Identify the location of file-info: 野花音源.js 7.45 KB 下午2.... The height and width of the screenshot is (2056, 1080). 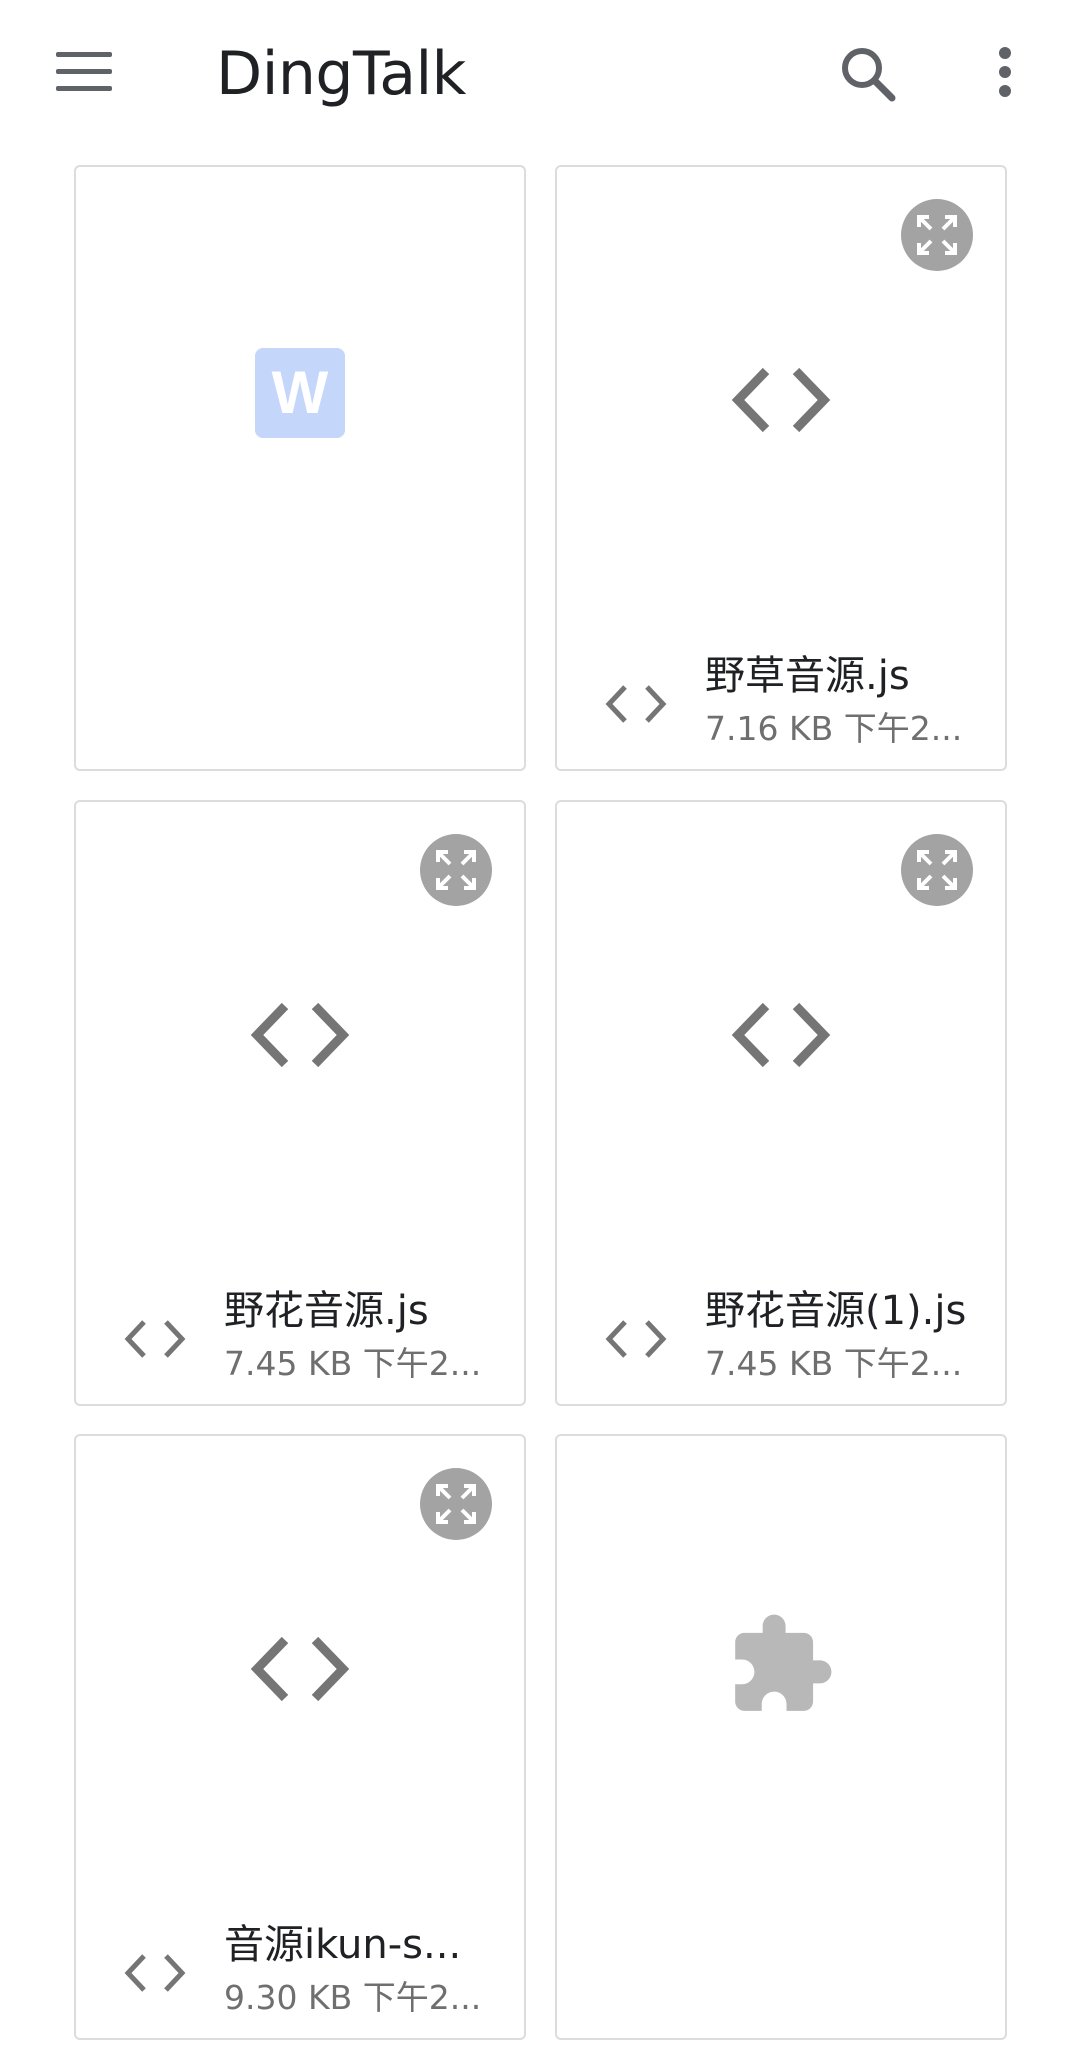
(300, 1334).